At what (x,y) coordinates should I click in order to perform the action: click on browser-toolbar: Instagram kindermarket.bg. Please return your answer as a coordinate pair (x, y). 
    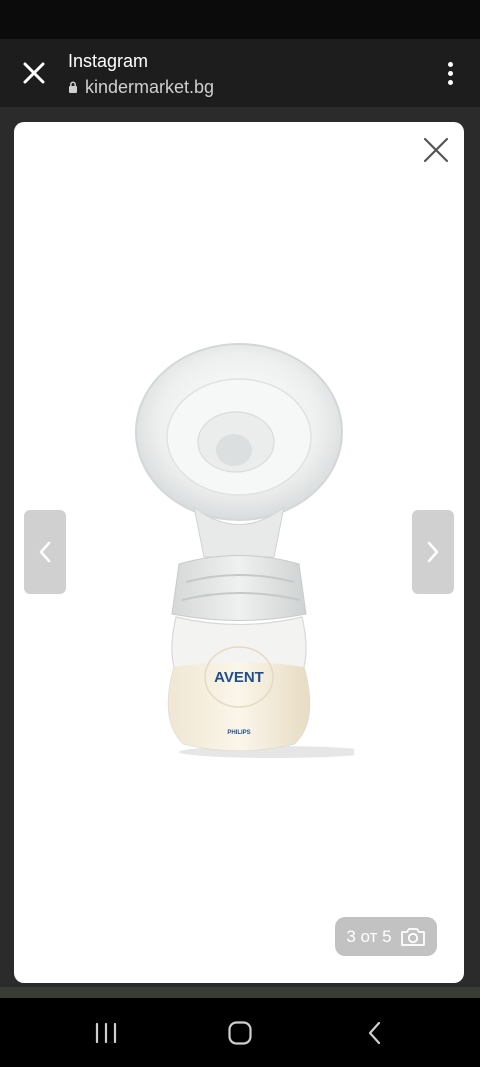
    Looking at the image, I should click on (240, 73).